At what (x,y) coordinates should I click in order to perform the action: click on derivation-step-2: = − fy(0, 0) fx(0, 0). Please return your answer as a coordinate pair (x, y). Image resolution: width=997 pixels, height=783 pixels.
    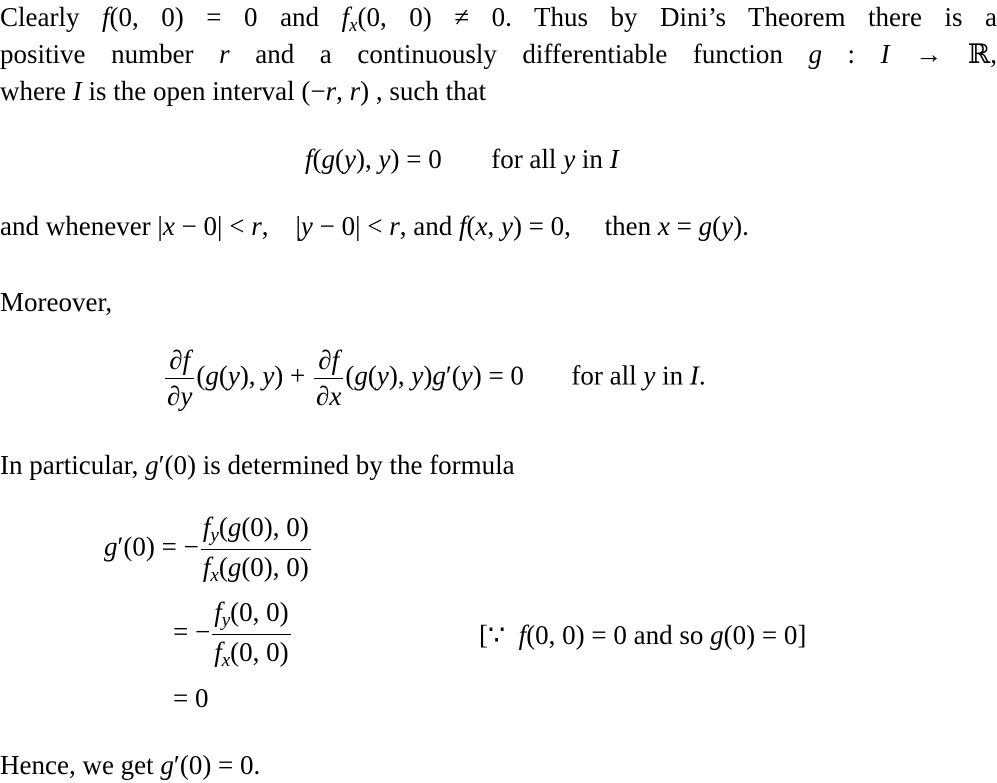
    Looking at the image, I should click on (232, 634).